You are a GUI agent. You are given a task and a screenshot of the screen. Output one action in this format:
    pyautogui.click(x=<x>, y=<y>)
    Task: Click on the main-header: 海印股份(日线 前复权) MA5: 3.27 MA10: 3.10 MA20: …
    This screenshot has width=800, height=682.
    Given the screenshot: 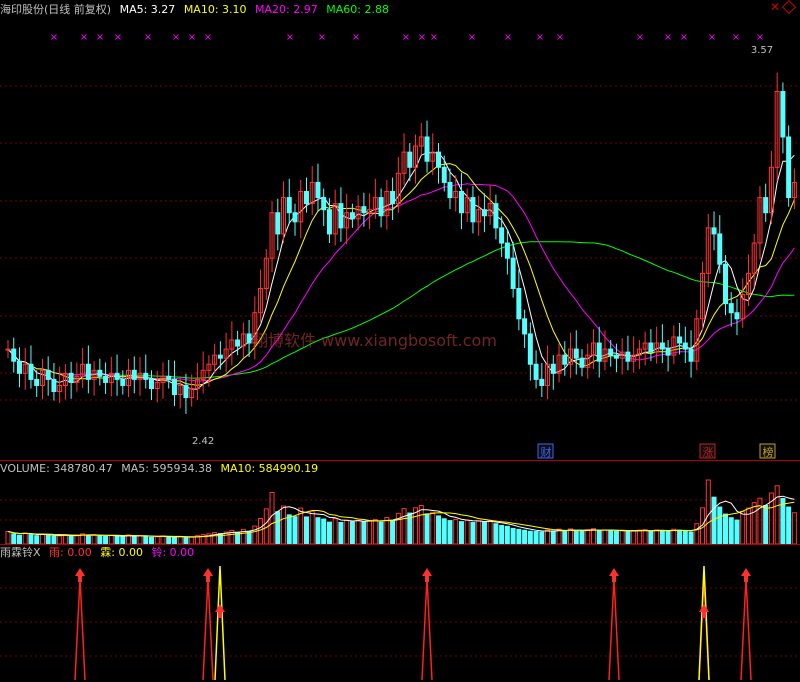 What is the action you would take?
    pyautogui.click(x=197, y=10)
    